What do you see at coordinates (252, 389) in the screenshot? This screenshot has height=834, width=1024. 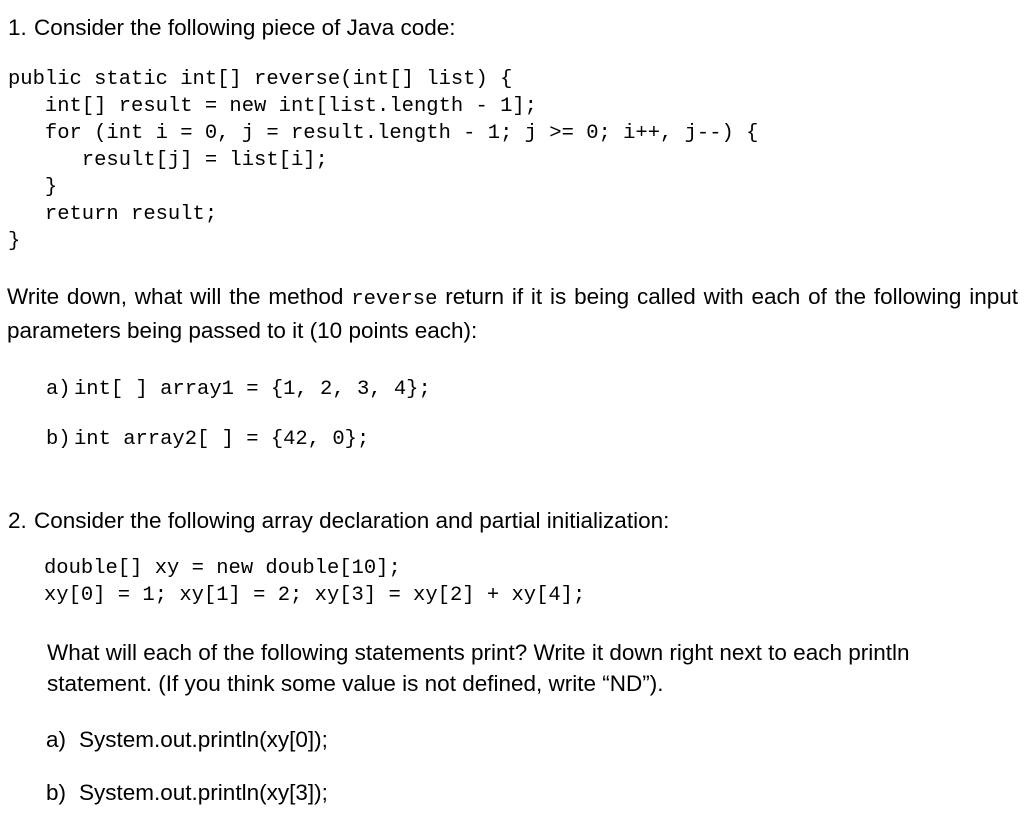 I see `question-1-item-a-code: int[ ] array1 = {1, 2, 3, 4};` at bounding box center [252, 389].